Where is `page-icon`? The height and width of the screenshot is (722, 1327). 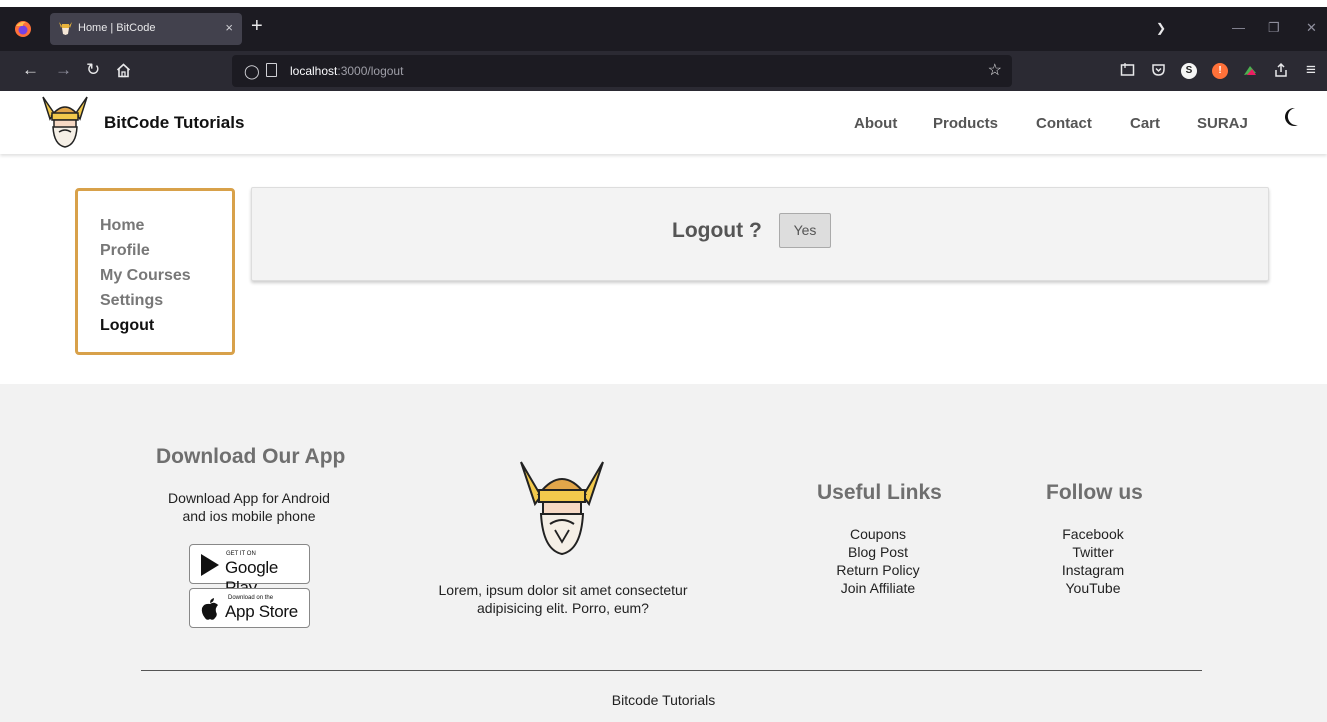
page-icon is located at coordinates (271, 70).